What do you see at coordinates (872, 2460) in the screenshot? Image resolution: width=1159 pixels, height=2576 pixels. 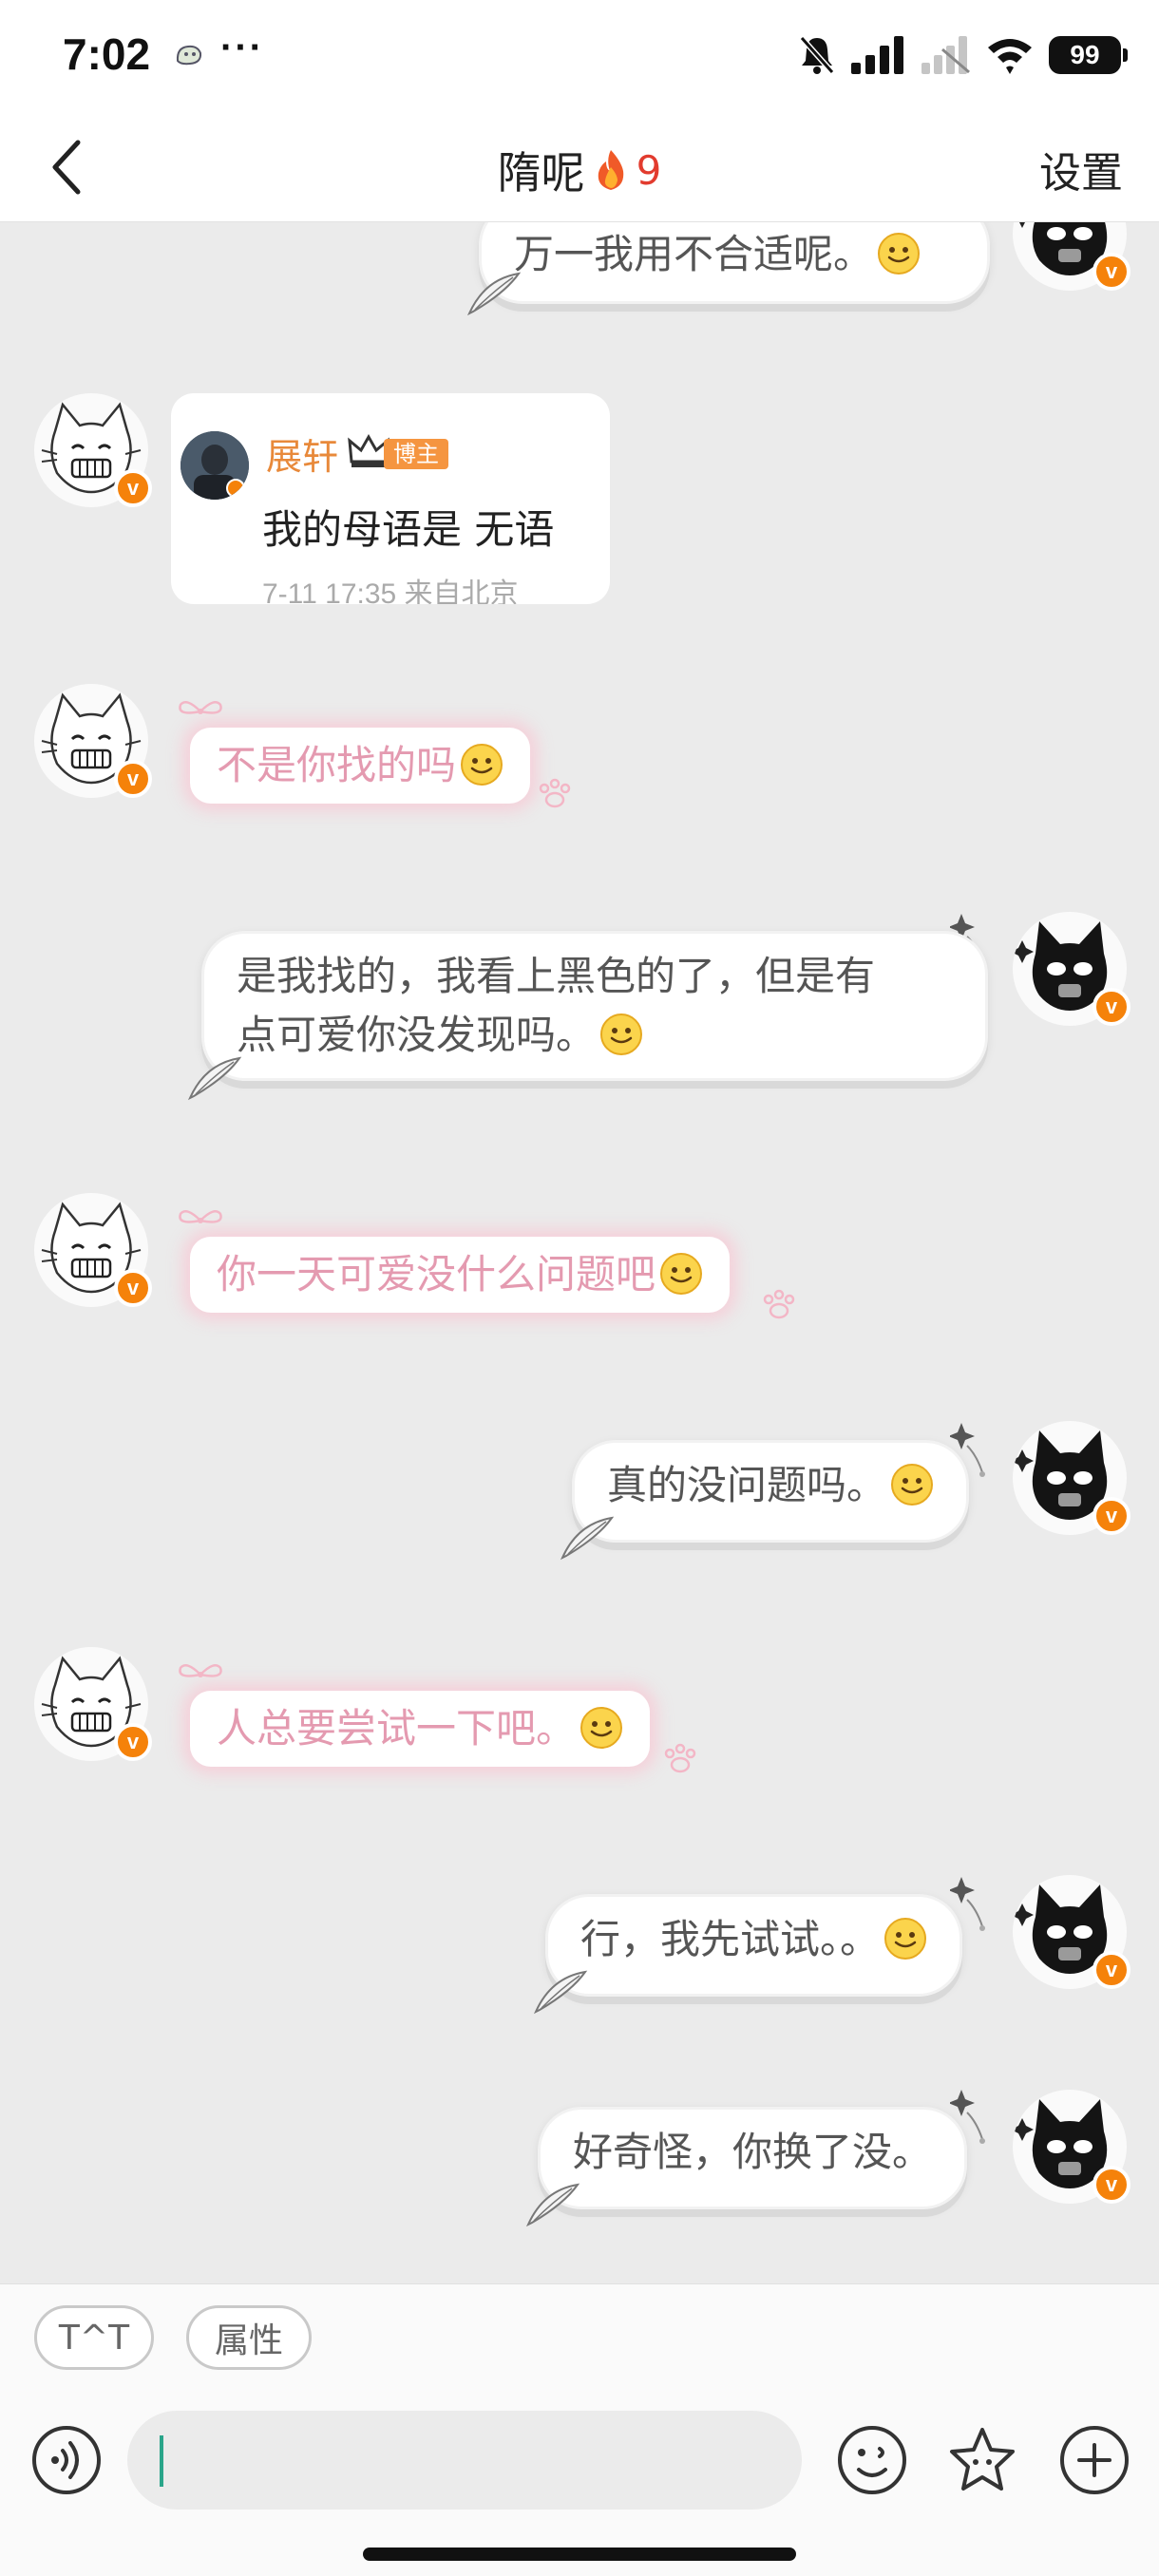 I see `emoji-icon` at bounding box center [872, 2460].